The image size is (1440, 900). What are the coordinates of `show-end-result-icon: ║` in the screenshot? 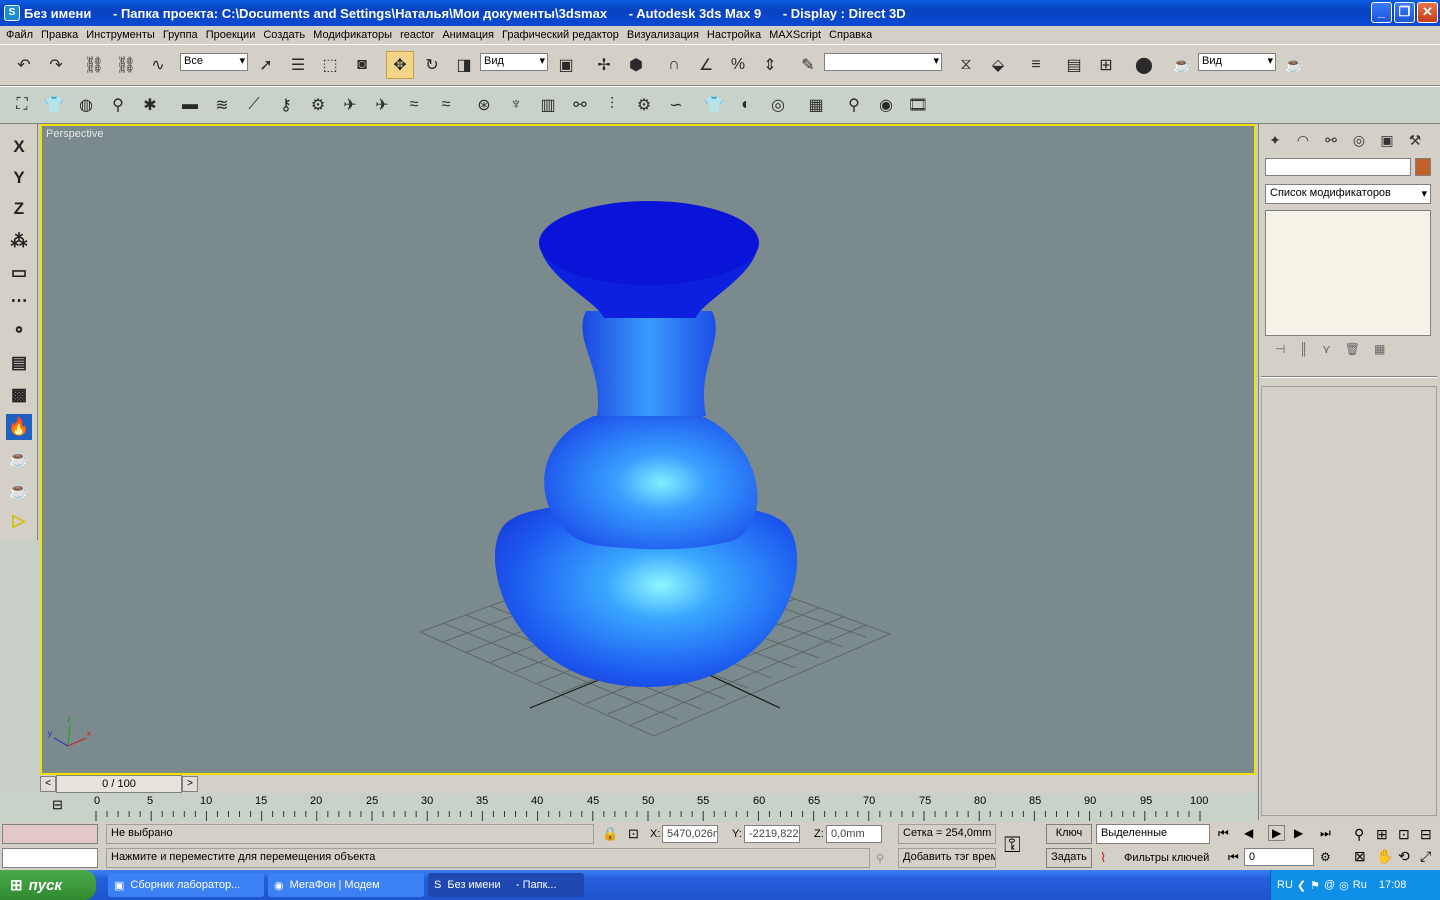 It's located at (1303, 352).